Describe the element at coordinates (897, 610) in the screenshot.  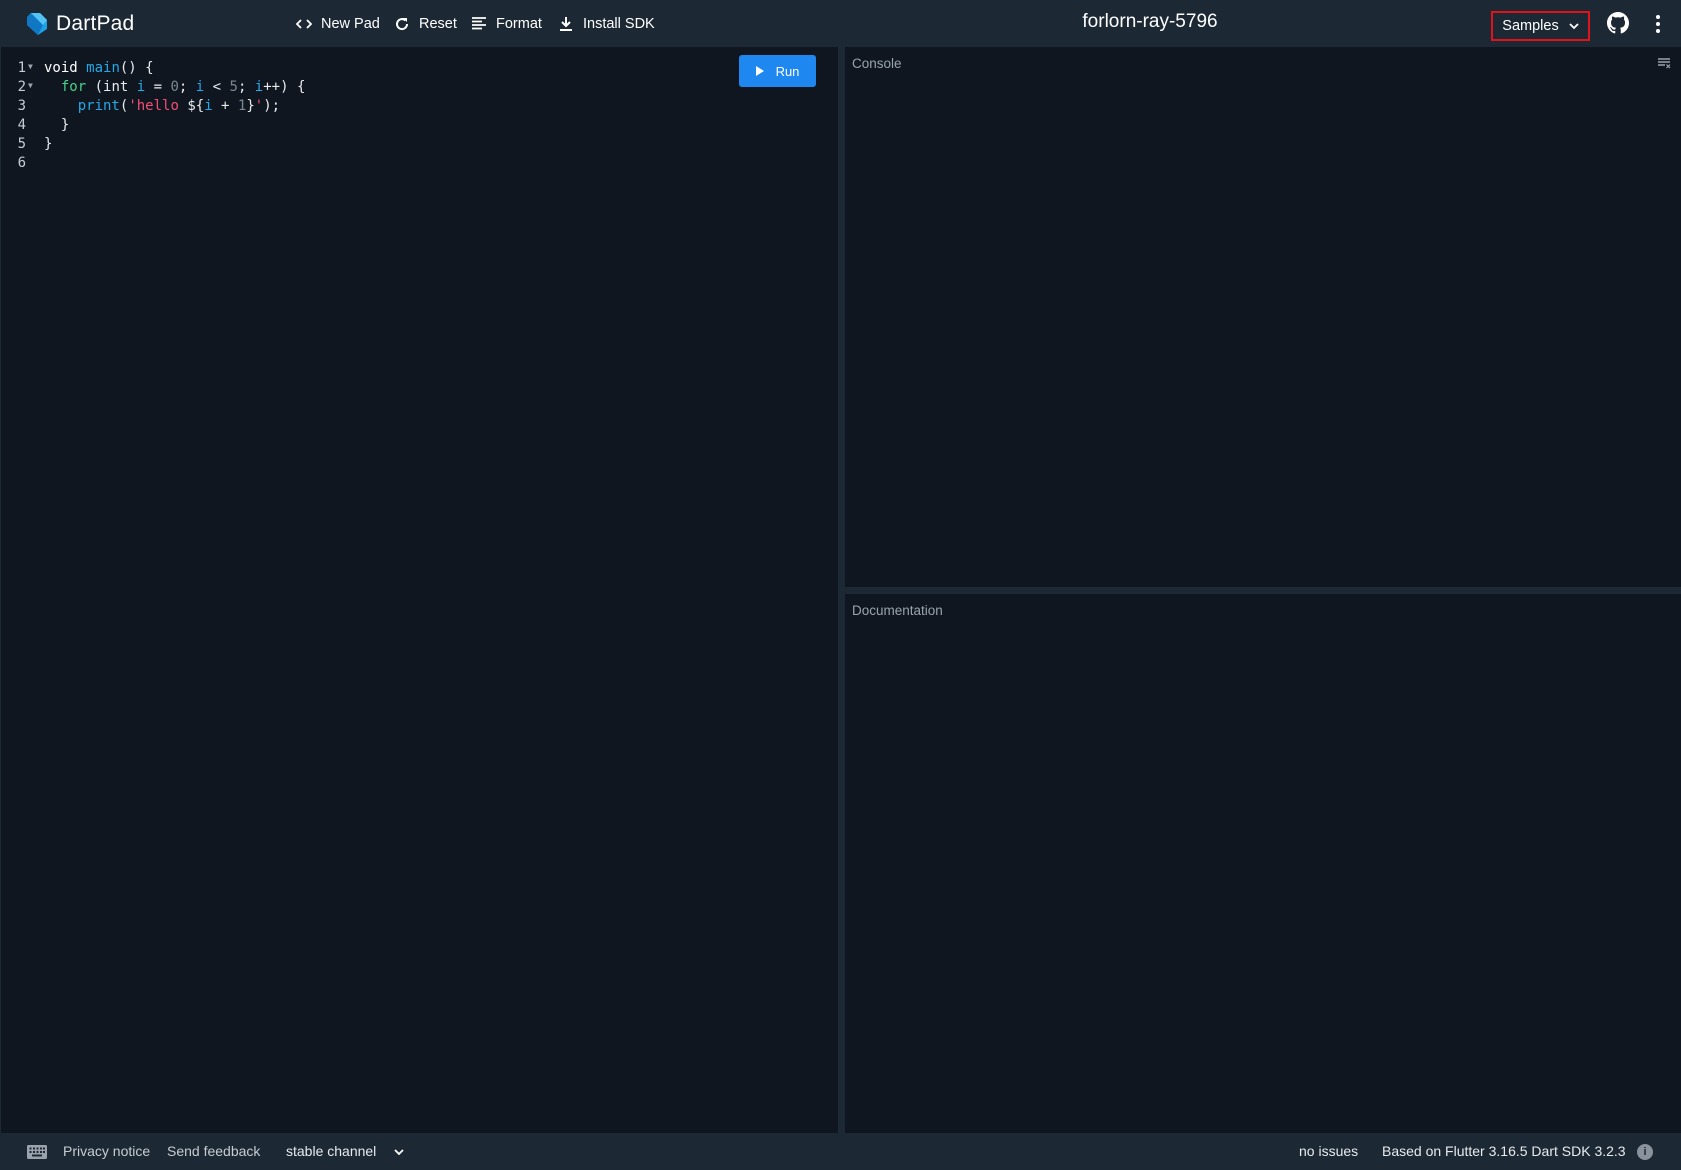
I see `documentation-label: Documentation` at that location.